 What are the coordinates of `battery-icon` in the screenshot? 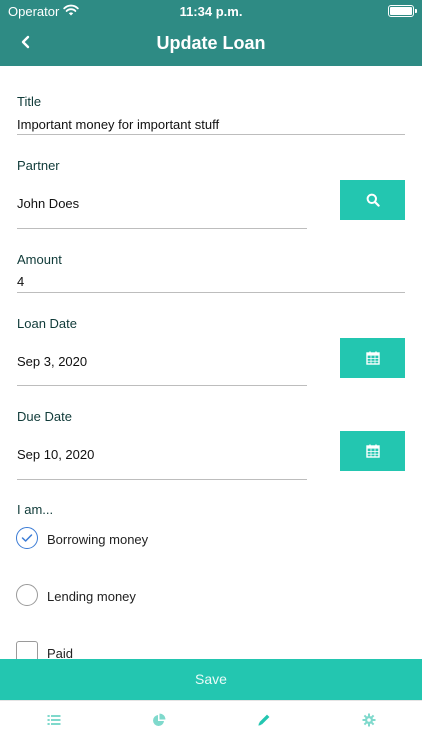 It's located at (402, 11).